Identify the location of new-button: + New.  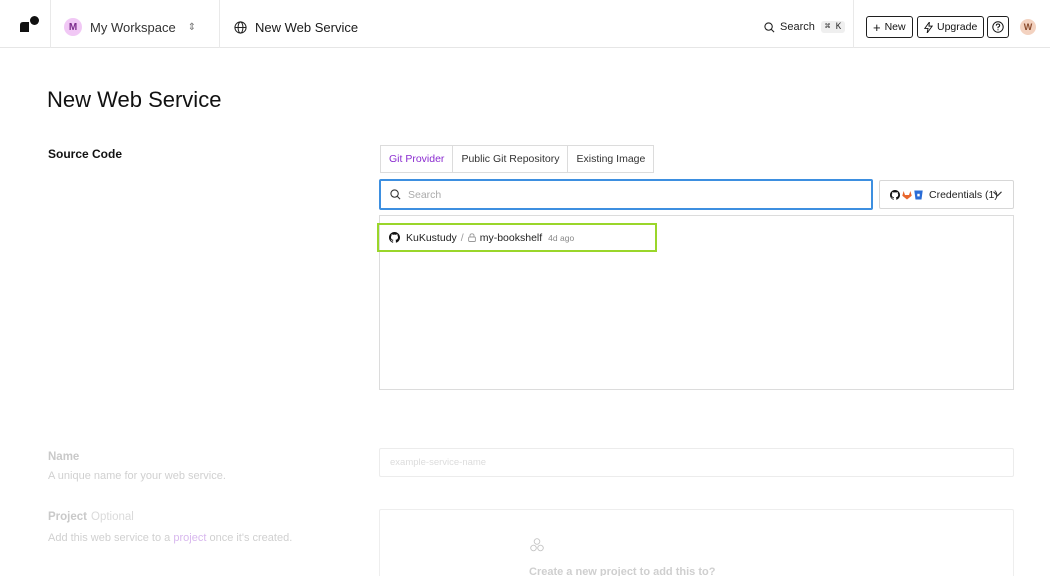
(889, 27).